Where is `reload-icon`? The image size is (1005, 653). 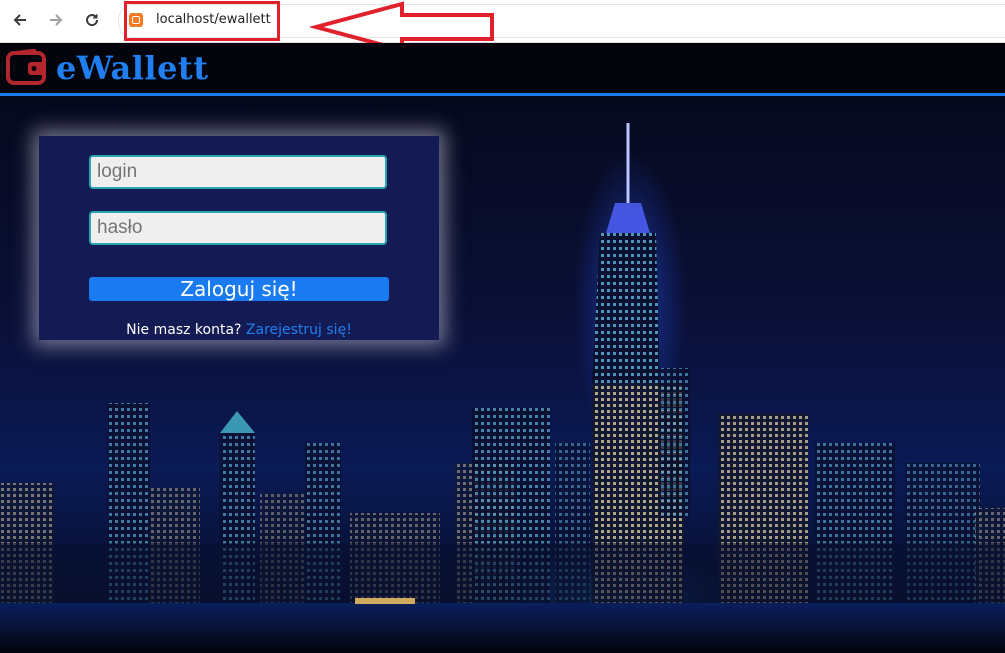
reload-icon is located at coordinates (92, 20).